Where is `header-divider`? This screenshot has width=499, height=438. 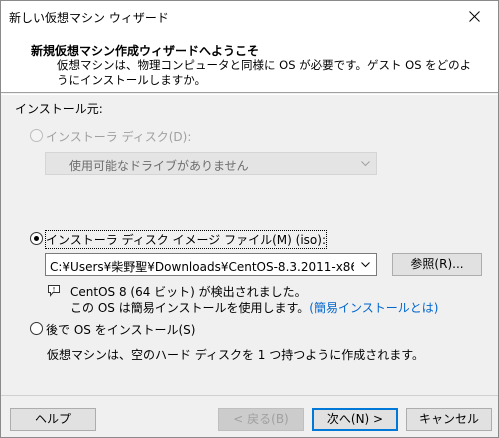 header-divider is located at coordinates (249, 94).